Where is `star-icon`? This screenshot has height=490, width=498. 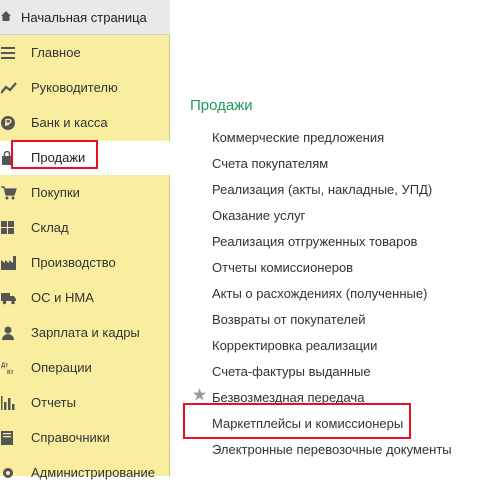 star-icon is located at coordinates (199, 394).